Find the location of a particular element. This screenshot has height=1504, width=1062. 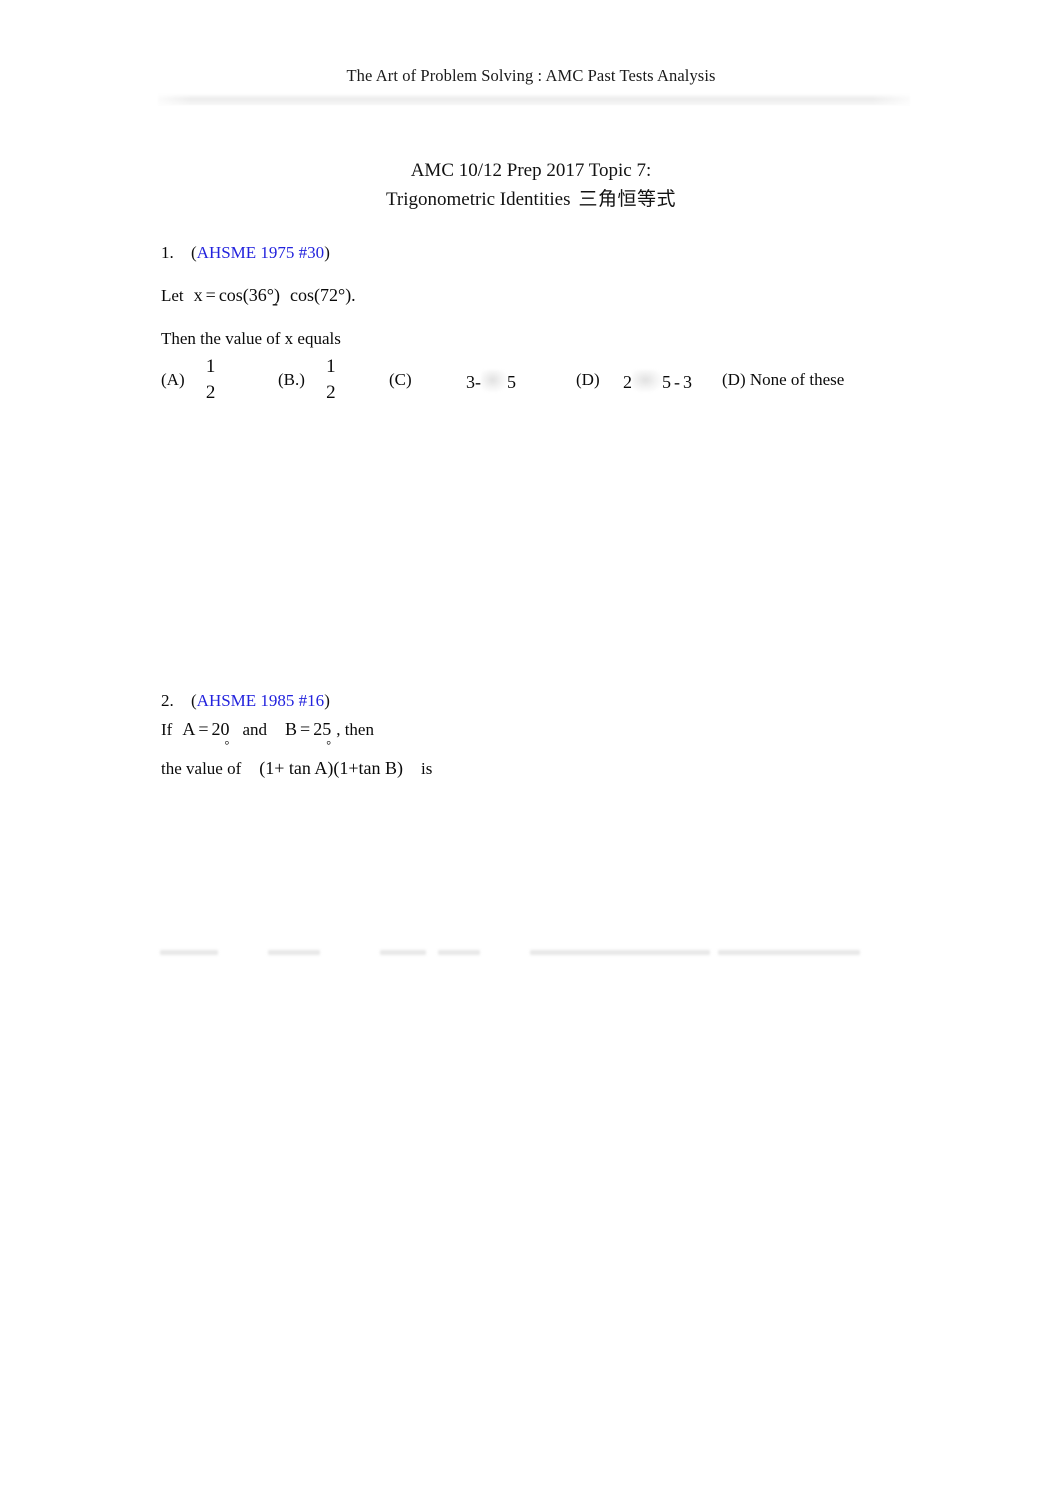

choice-b-denominator: 2 is located at coordinates (331, 391).